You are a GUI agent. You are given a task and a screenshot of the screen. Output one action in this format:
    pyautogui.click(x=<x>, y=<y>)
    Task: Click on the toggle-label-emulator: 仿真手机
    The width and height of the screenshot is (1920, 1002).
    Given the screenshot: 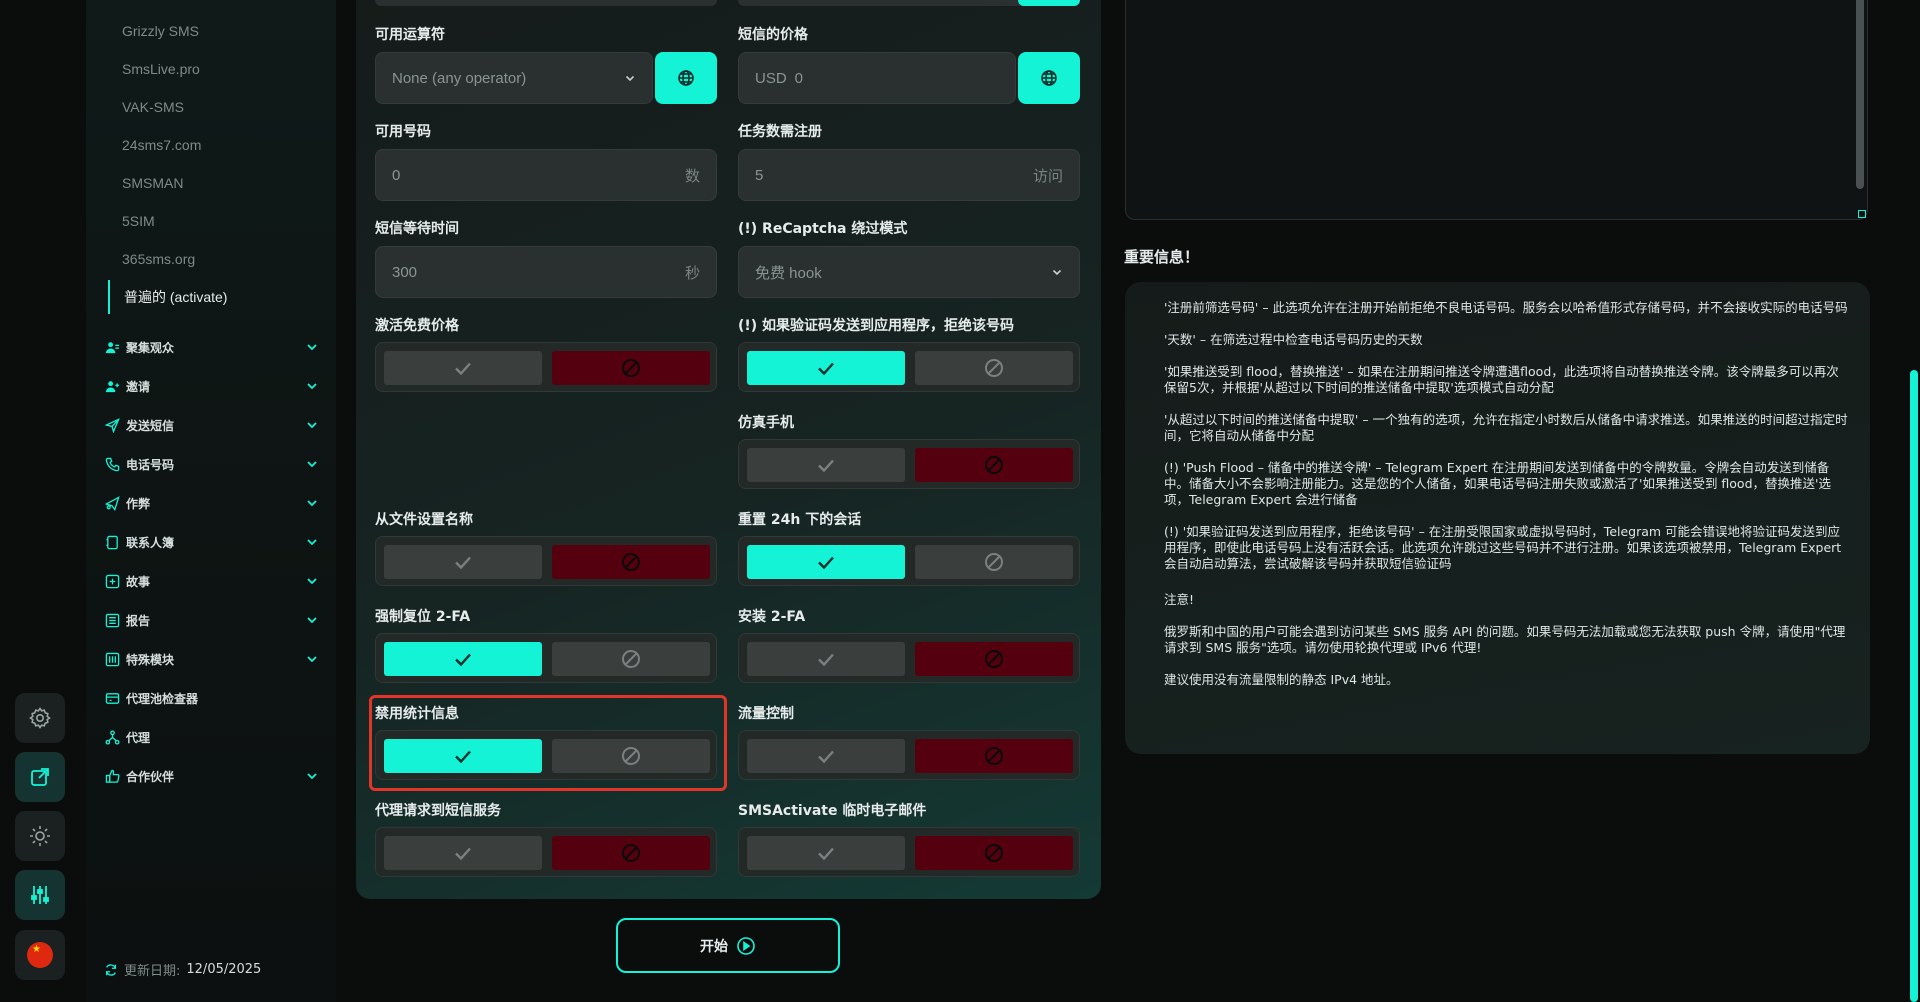 What is the action you would take?
    pyautogui.click(x=766, y=423)
    